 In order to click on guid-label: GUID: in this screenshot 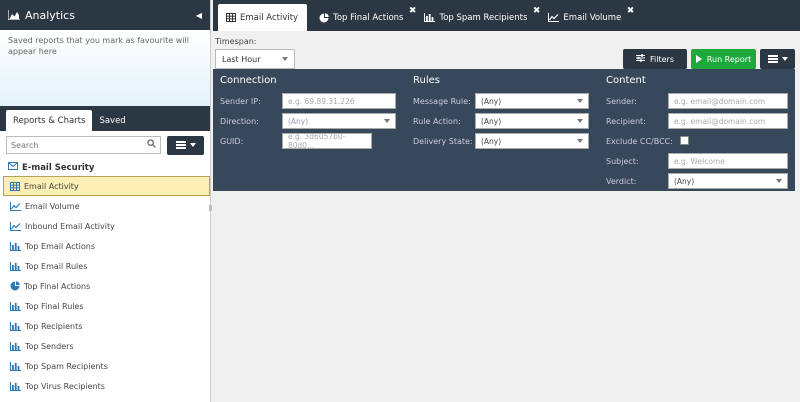, I will do `click(232, 141)`.